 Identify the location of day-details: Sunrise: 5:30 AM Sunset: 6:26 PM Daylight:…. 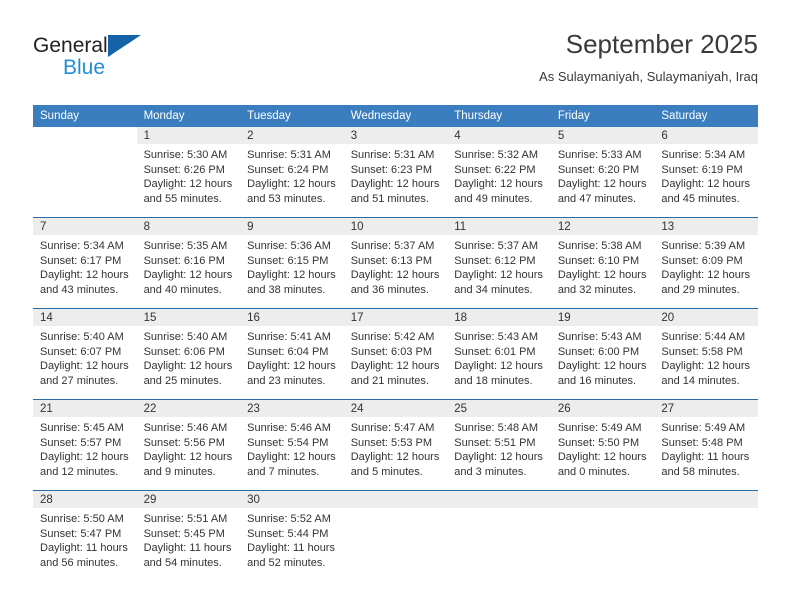
(189, 175).